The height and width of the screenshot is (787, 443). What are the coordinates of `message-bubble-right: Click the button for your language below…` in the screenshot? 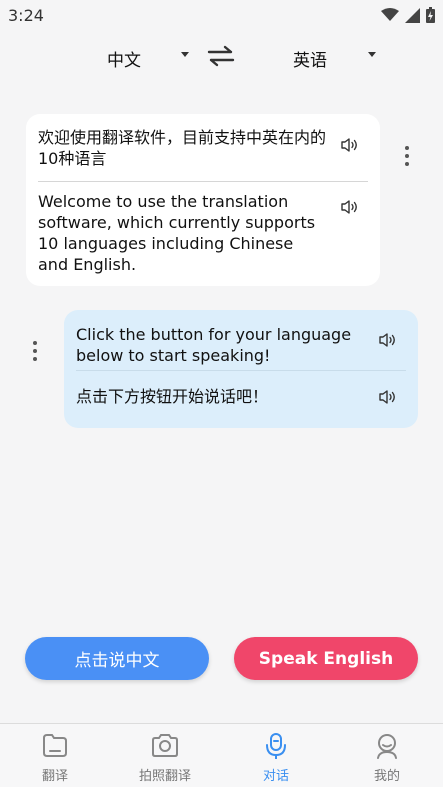 It's located at (241, 369).